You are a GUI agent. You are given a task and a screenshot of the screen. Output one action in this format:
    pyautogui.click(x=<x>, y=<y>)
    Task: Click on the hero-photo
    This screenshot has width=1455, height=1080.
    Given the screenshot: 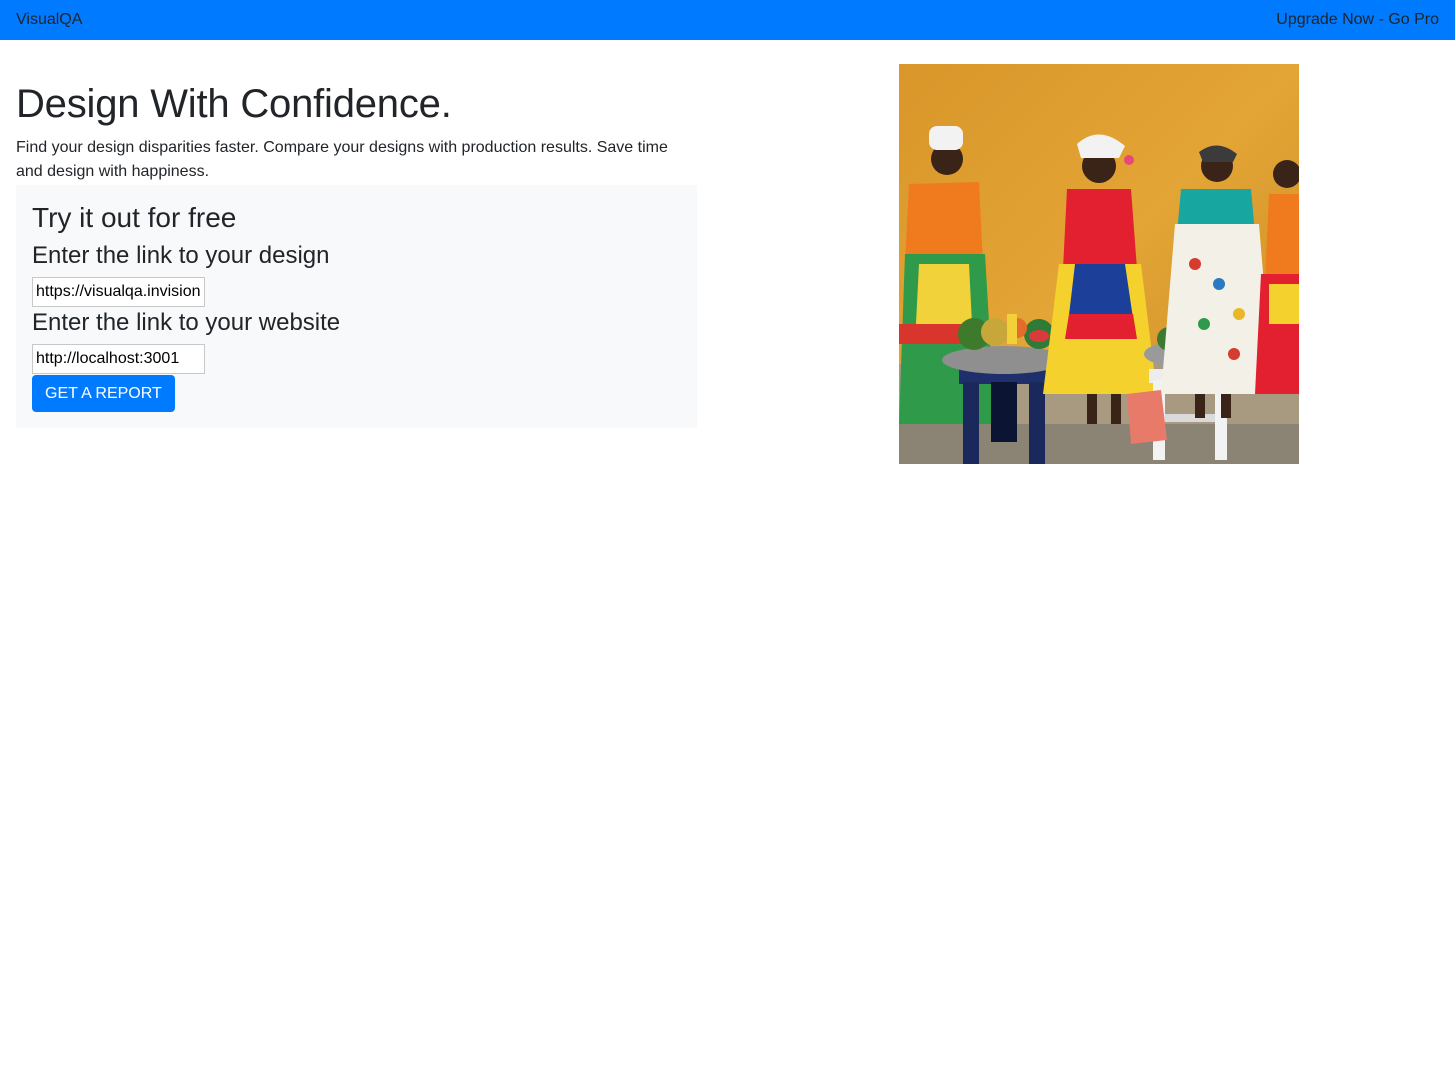 What is the action you would take?
    pyautogui.click(x=1099, y=264)
    